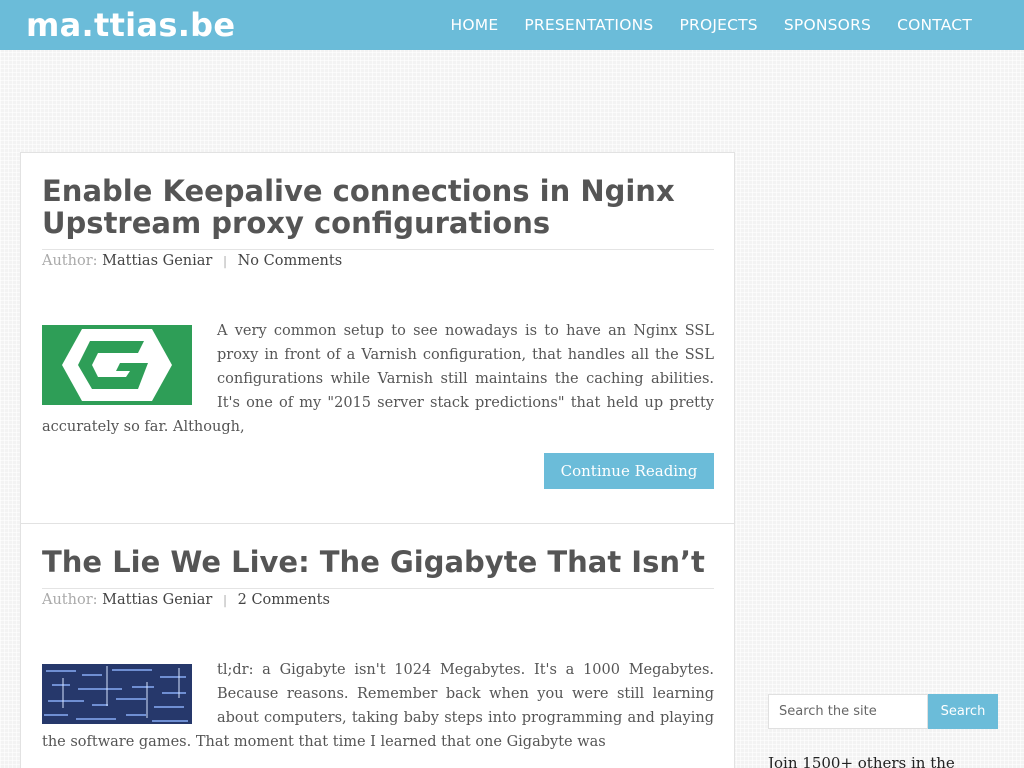 The image size is (1024, 768). Describe the element at coordinates (378, 469) in the screenshot. I see `continue-row: Continue Reading` at that location.